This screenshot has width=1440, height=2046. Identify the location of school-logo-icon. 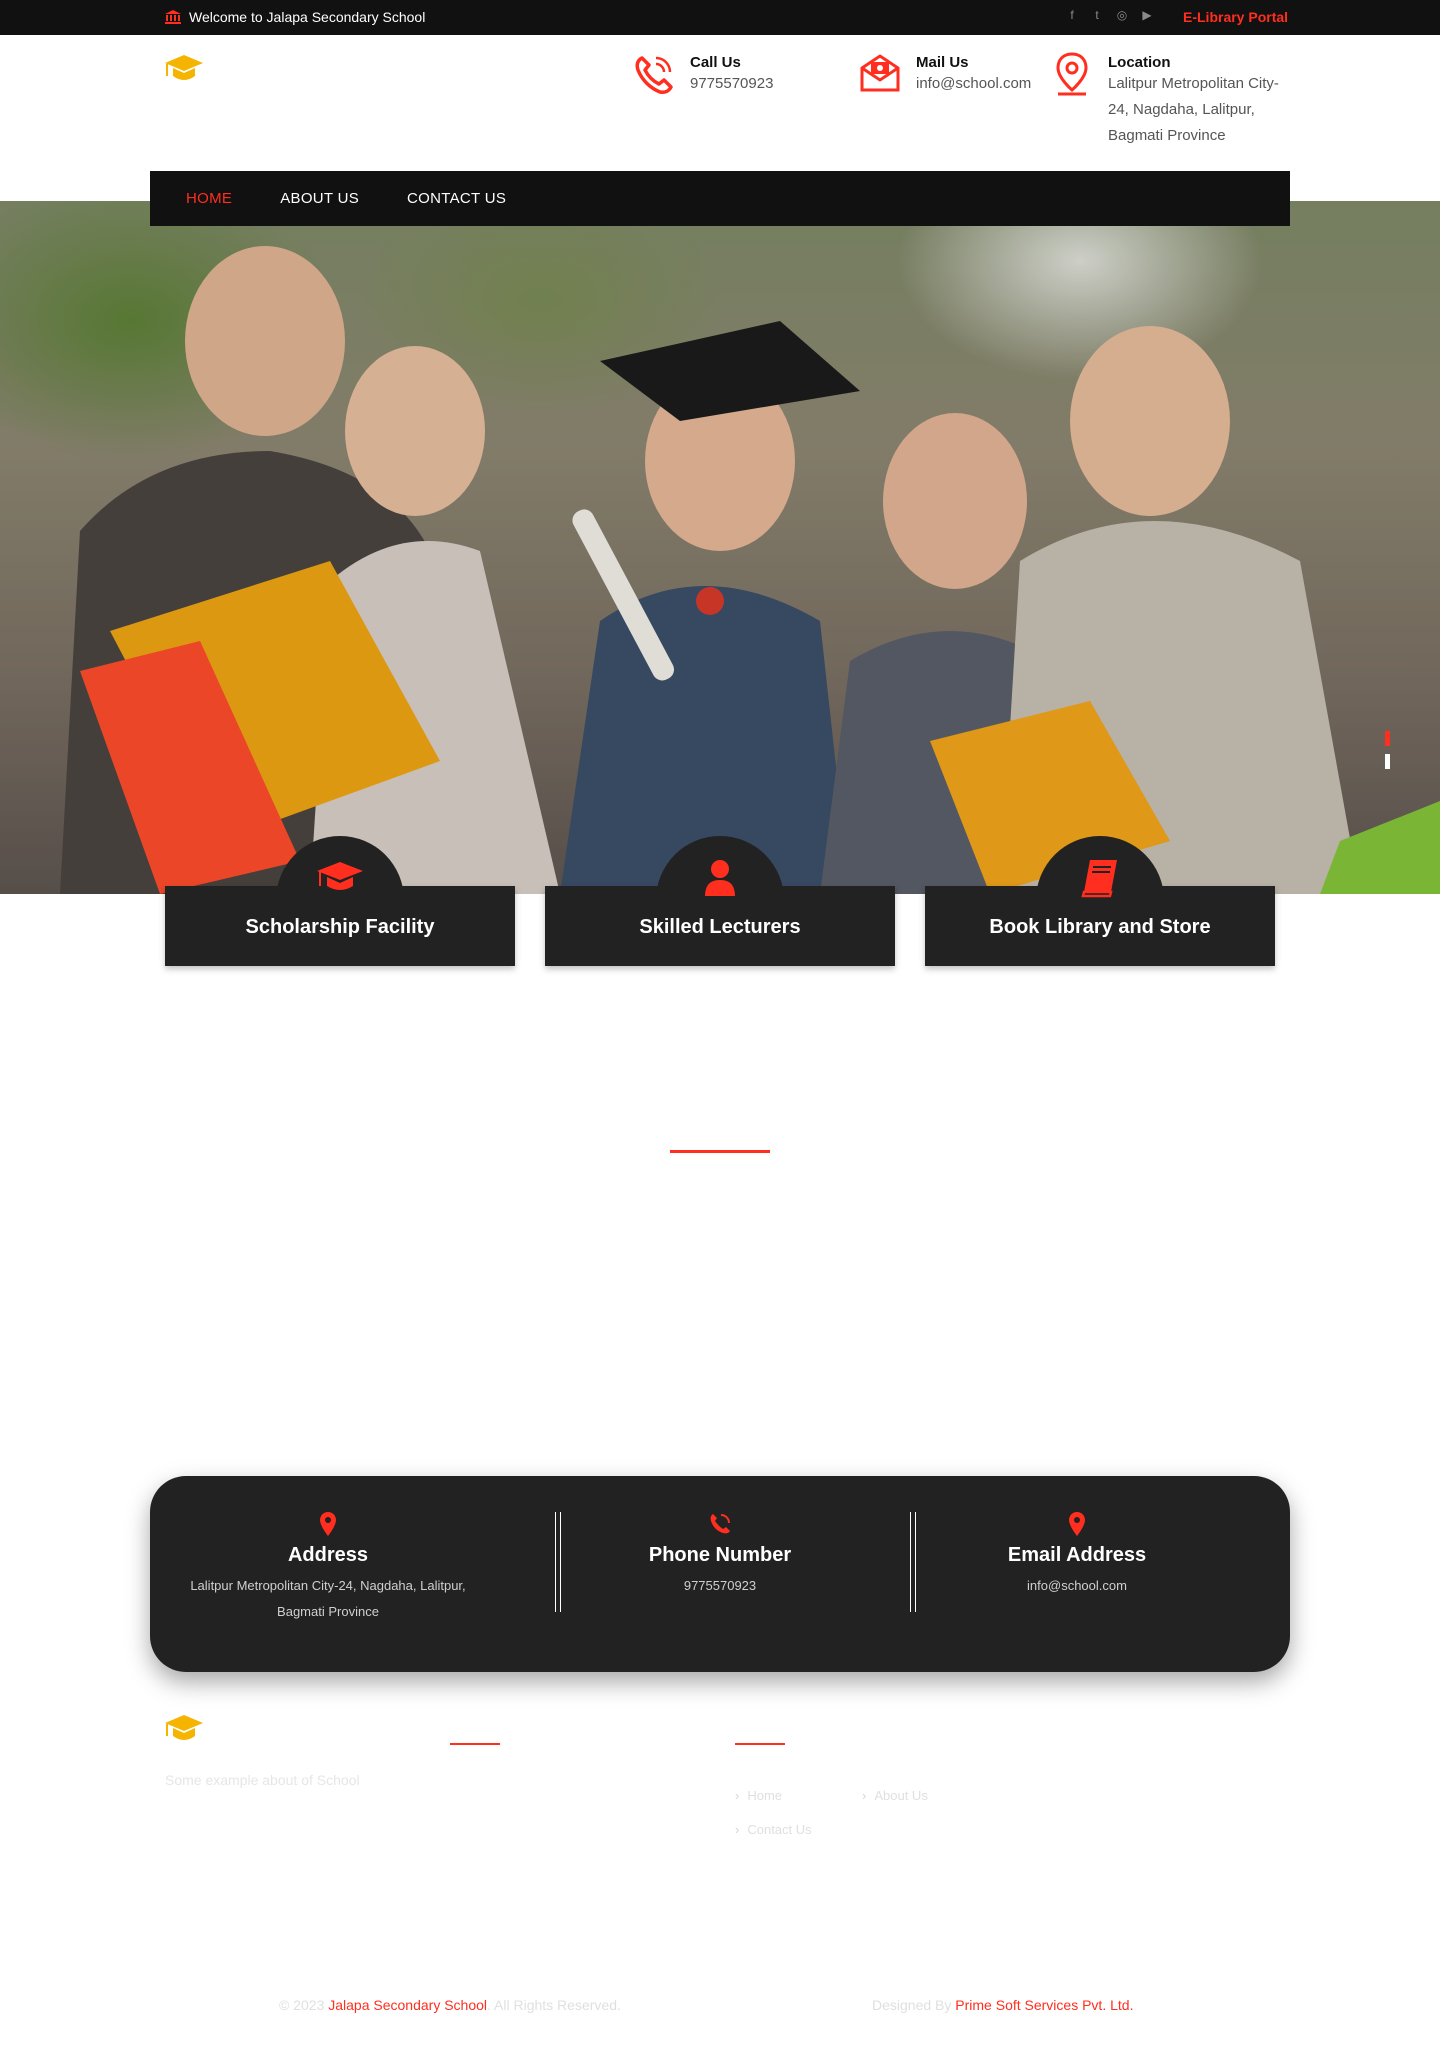
(184, 69).